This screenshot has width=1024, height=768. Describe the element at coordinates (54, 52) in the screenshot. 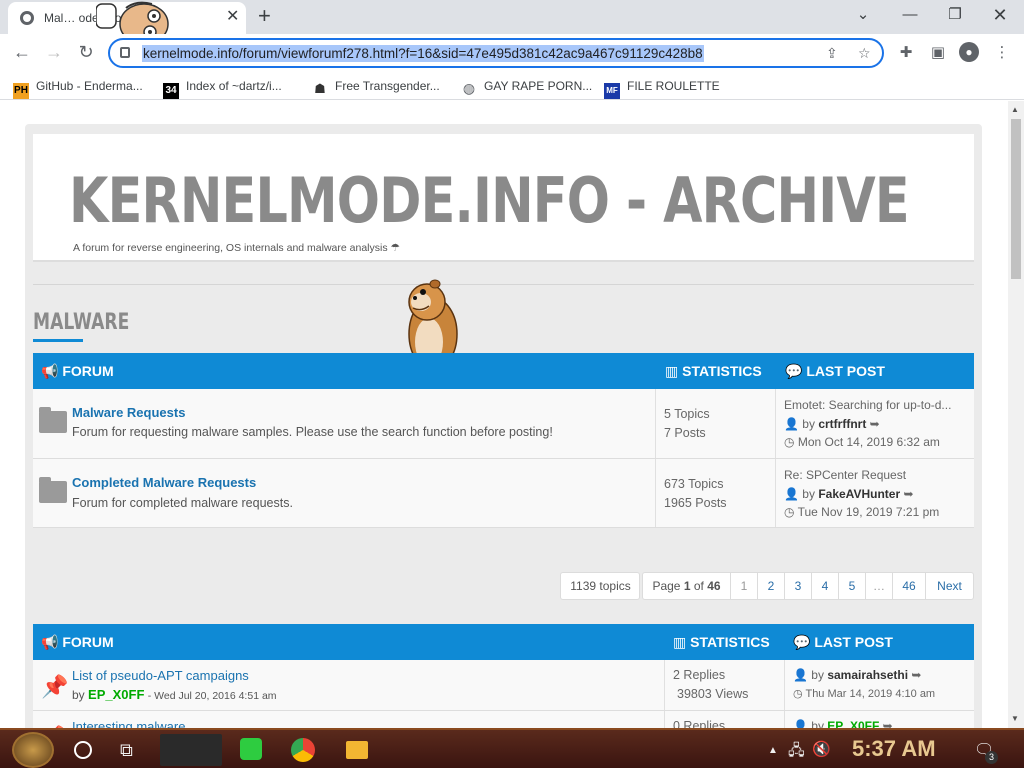

I see `forward-button: →` at that location.